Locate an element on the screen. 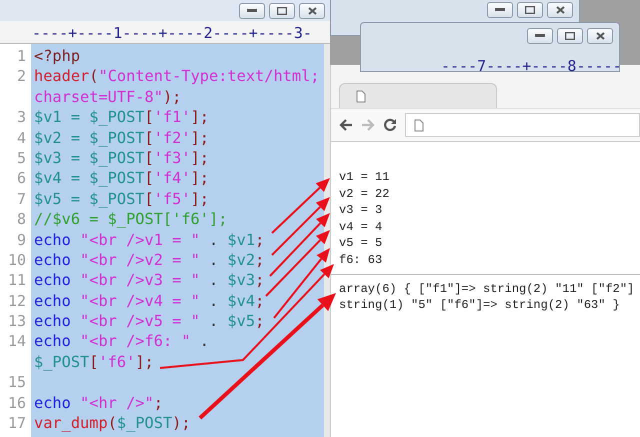  line-number: 17 is located at coordinates (16, 423).